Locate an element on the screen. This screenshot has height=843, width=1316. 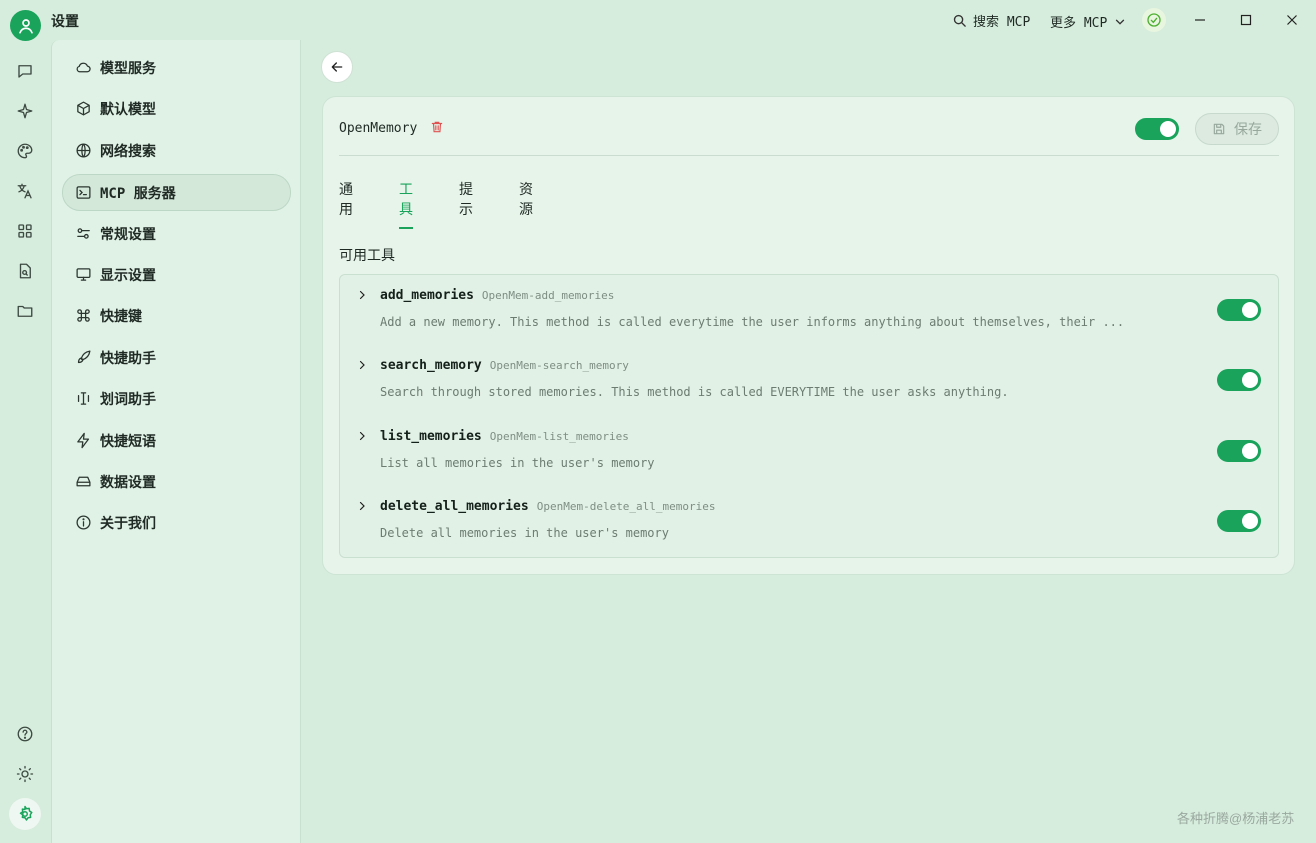
sidebar-item-label: 关于我们 is located at coordinates (128, 522).